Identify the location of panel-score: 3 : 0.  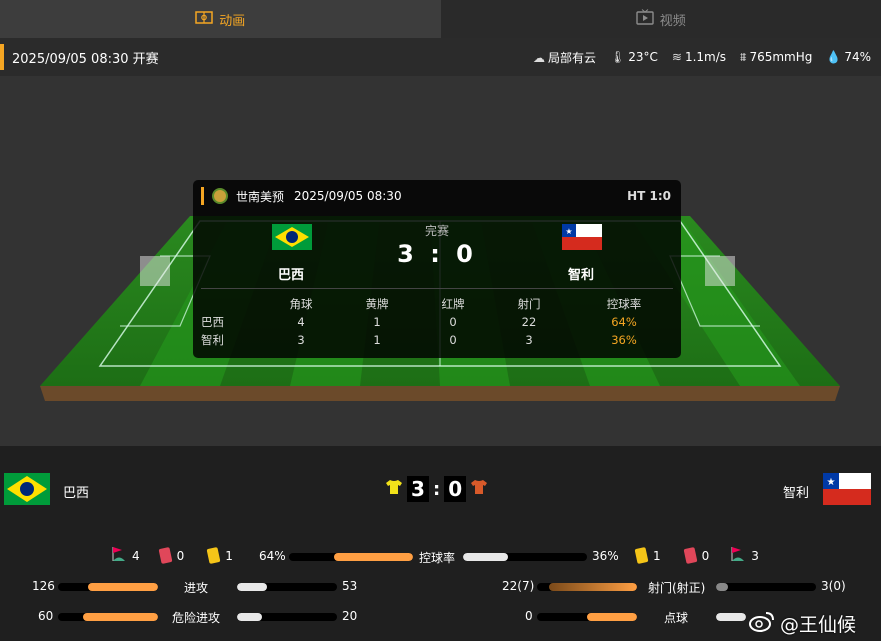
(437, 254).